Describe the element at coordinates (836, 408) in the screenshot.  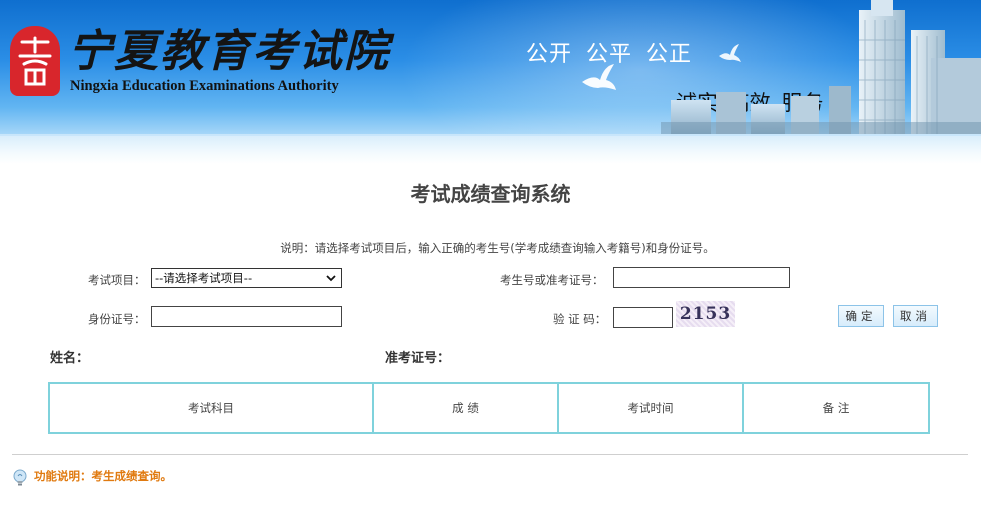
I see `column-header-remarks: 备 注` at that location.